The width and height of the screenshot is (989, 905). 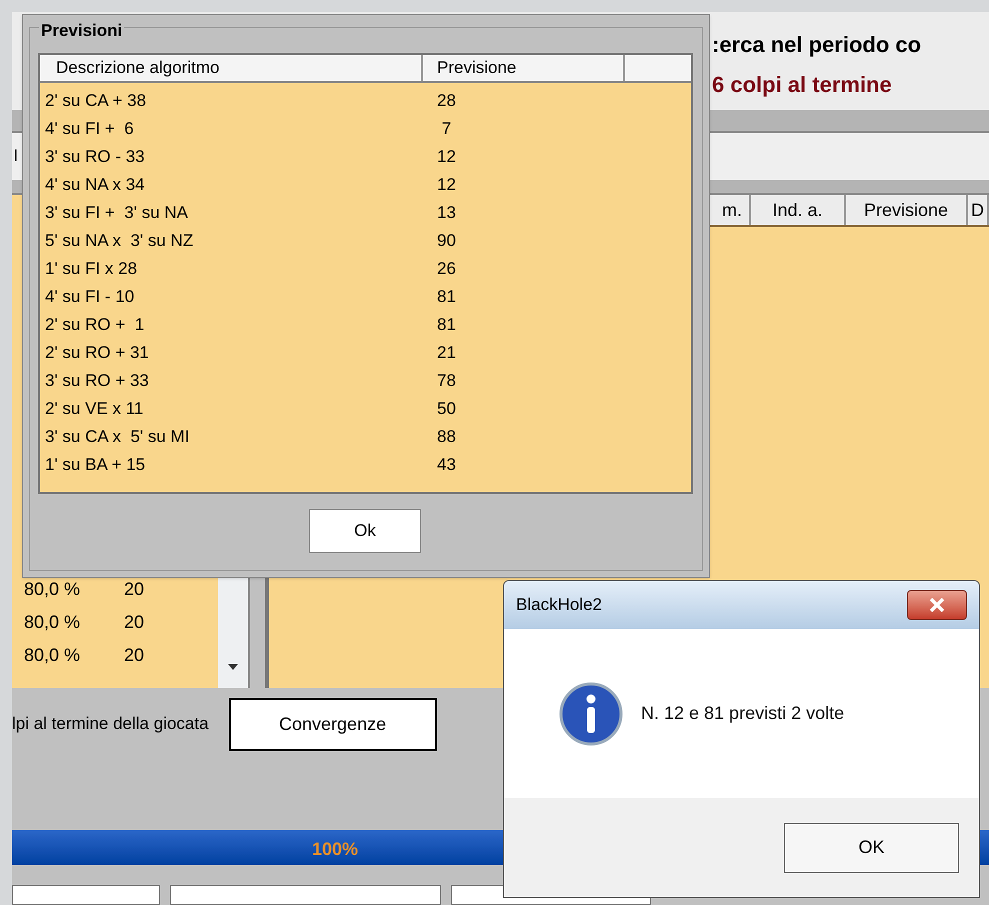 What do you see at coordinates (446, 465) in the screenshot?
I see `table-cell-text: 43` at bounding box center [446, 465].